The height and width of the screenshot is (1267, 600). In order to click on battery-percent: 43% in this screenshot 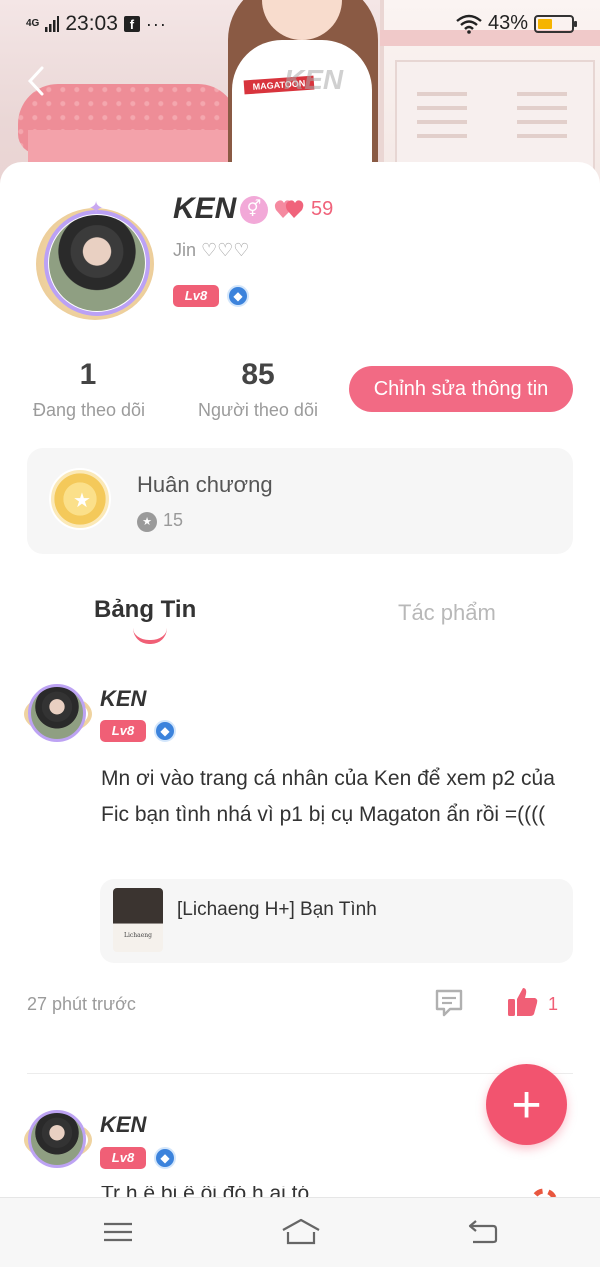, I will do `click(507, 23)`.